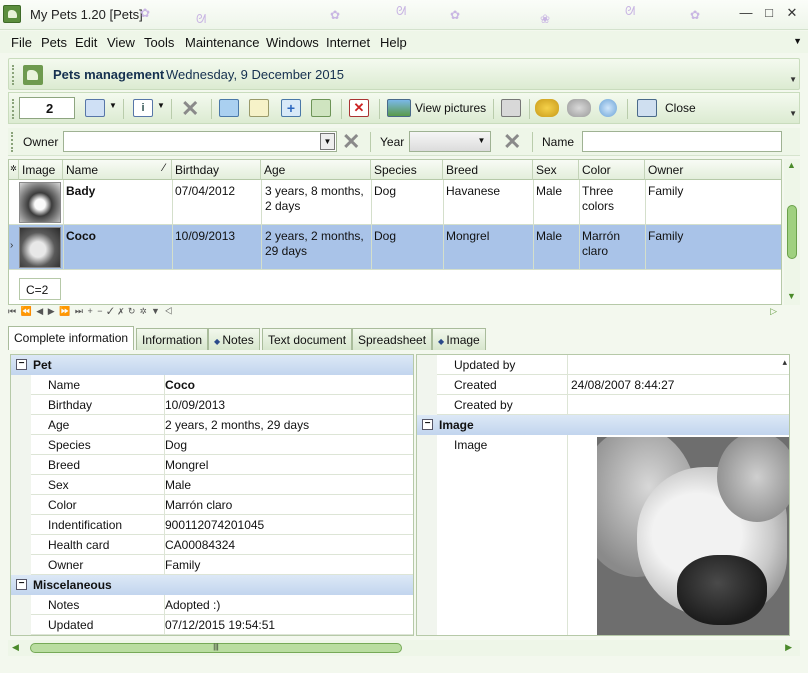  I want to click on property-row: Age 2 years, 2 months, 29 days, so click(222, 425).